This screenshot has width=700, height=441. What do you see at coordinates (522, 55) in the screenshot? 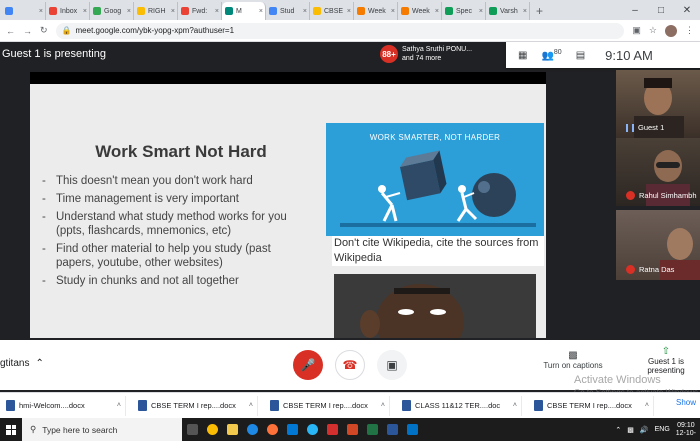
I see `layout-icon: ▦` at bounding box center [522, 55].